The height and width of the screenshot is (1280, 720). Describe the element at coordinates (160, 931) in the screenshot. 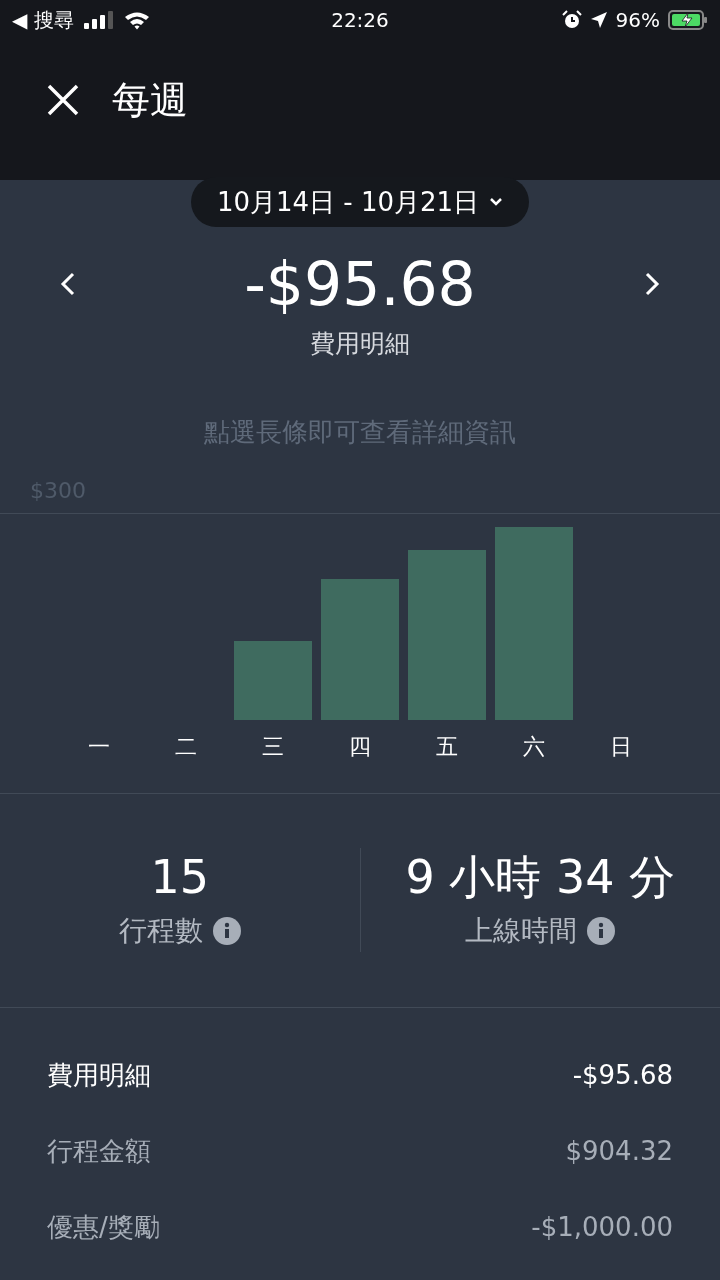

I see `stat-label: 行程數` at that location.